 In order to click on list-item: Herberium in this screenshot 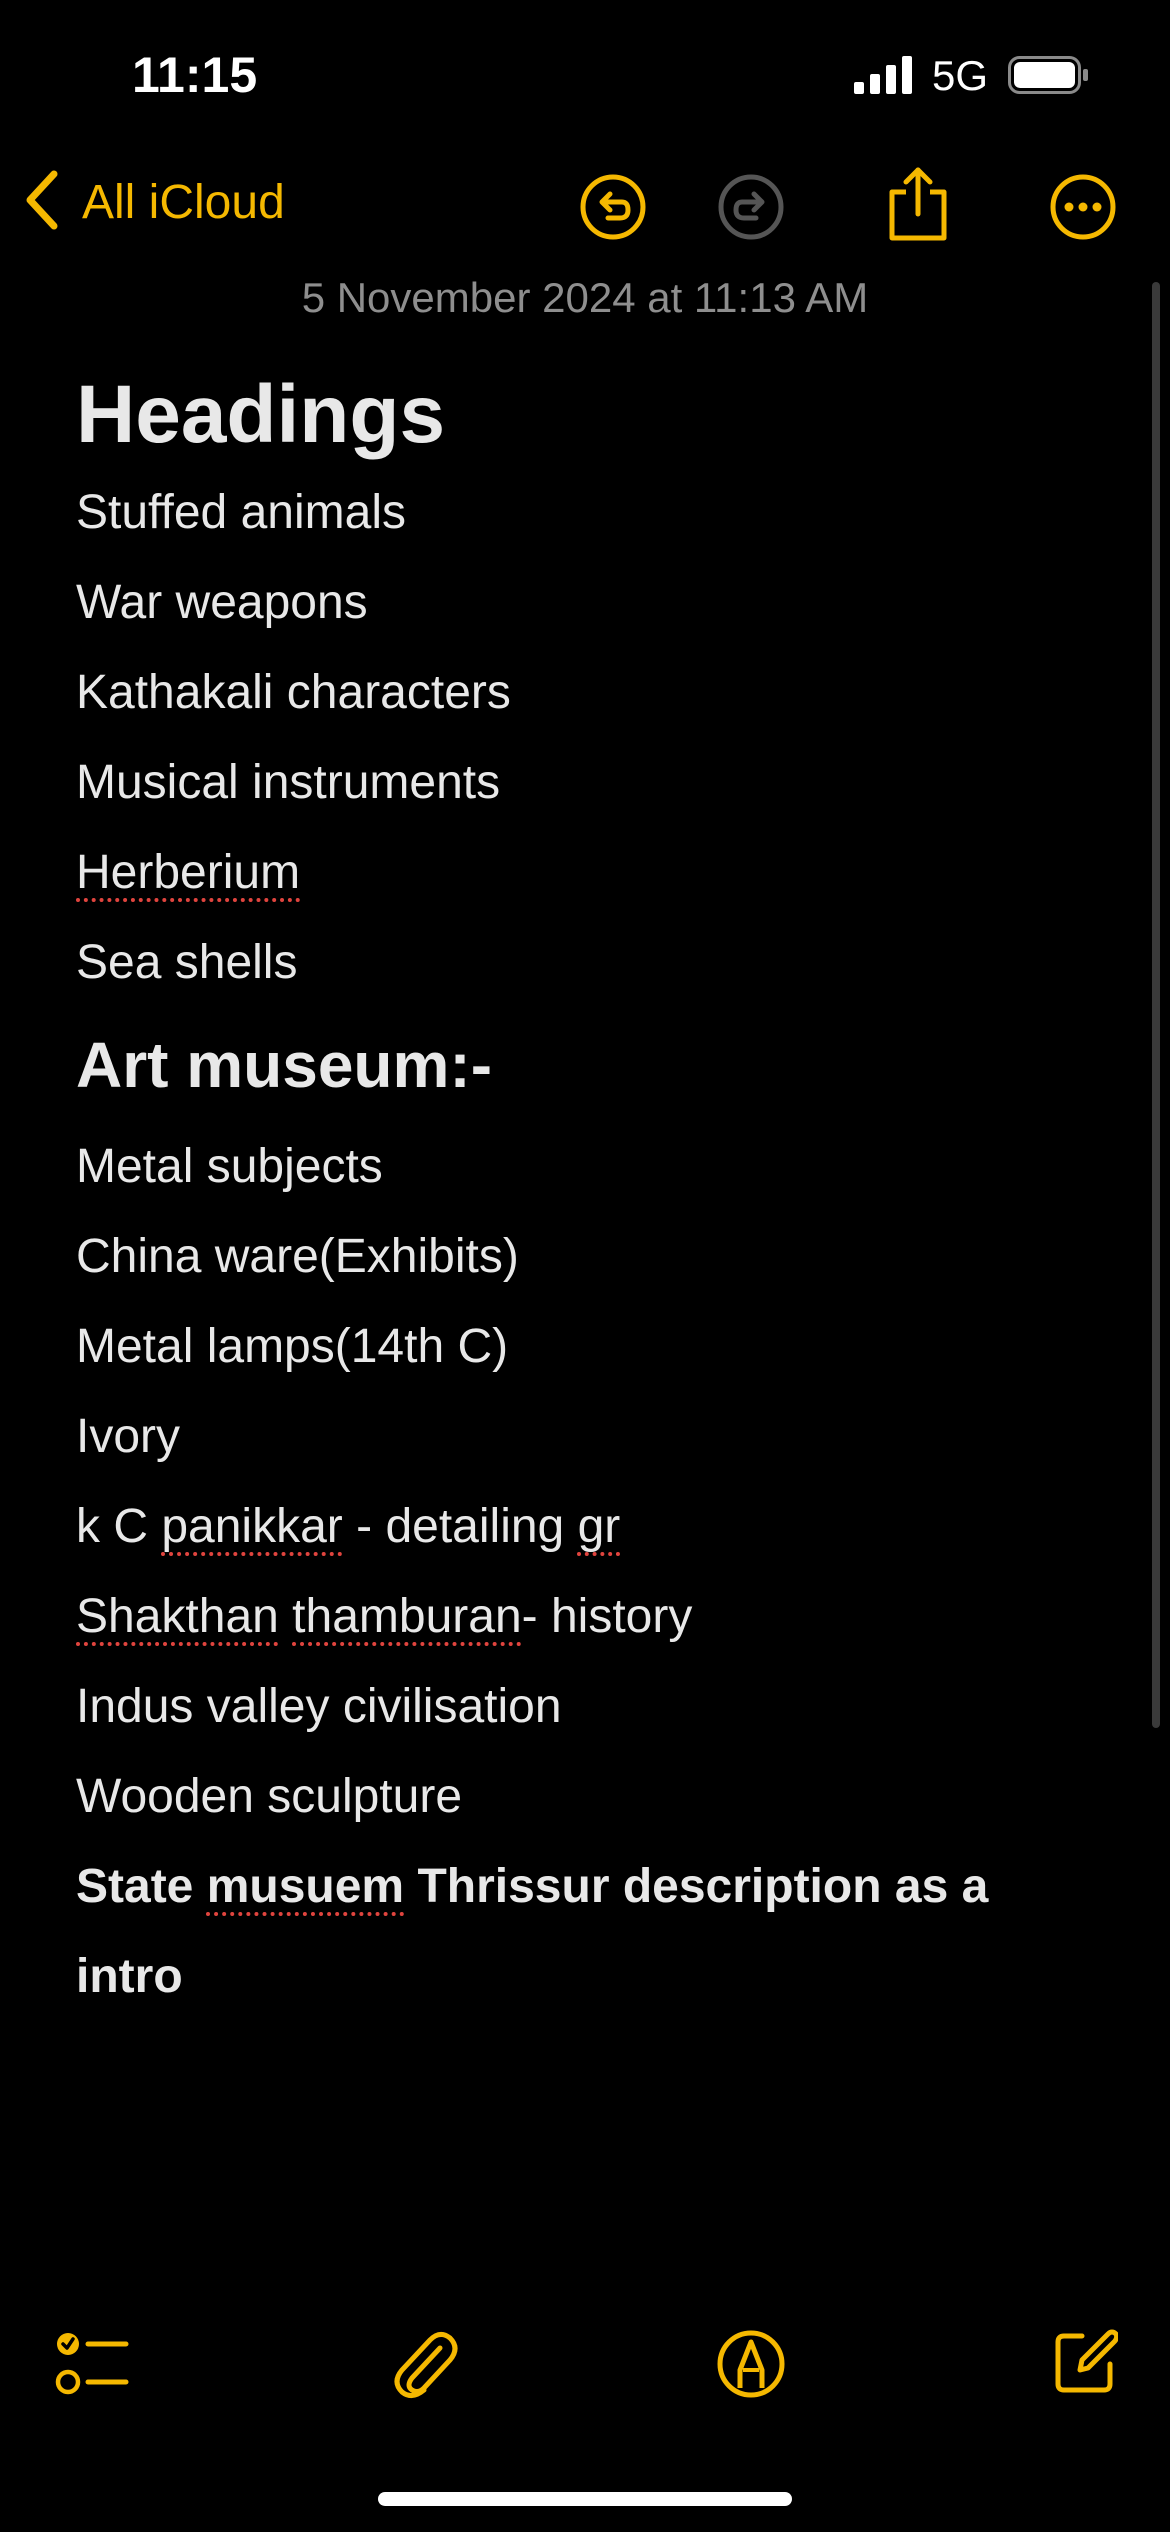, I will do `click(586, 873)`.